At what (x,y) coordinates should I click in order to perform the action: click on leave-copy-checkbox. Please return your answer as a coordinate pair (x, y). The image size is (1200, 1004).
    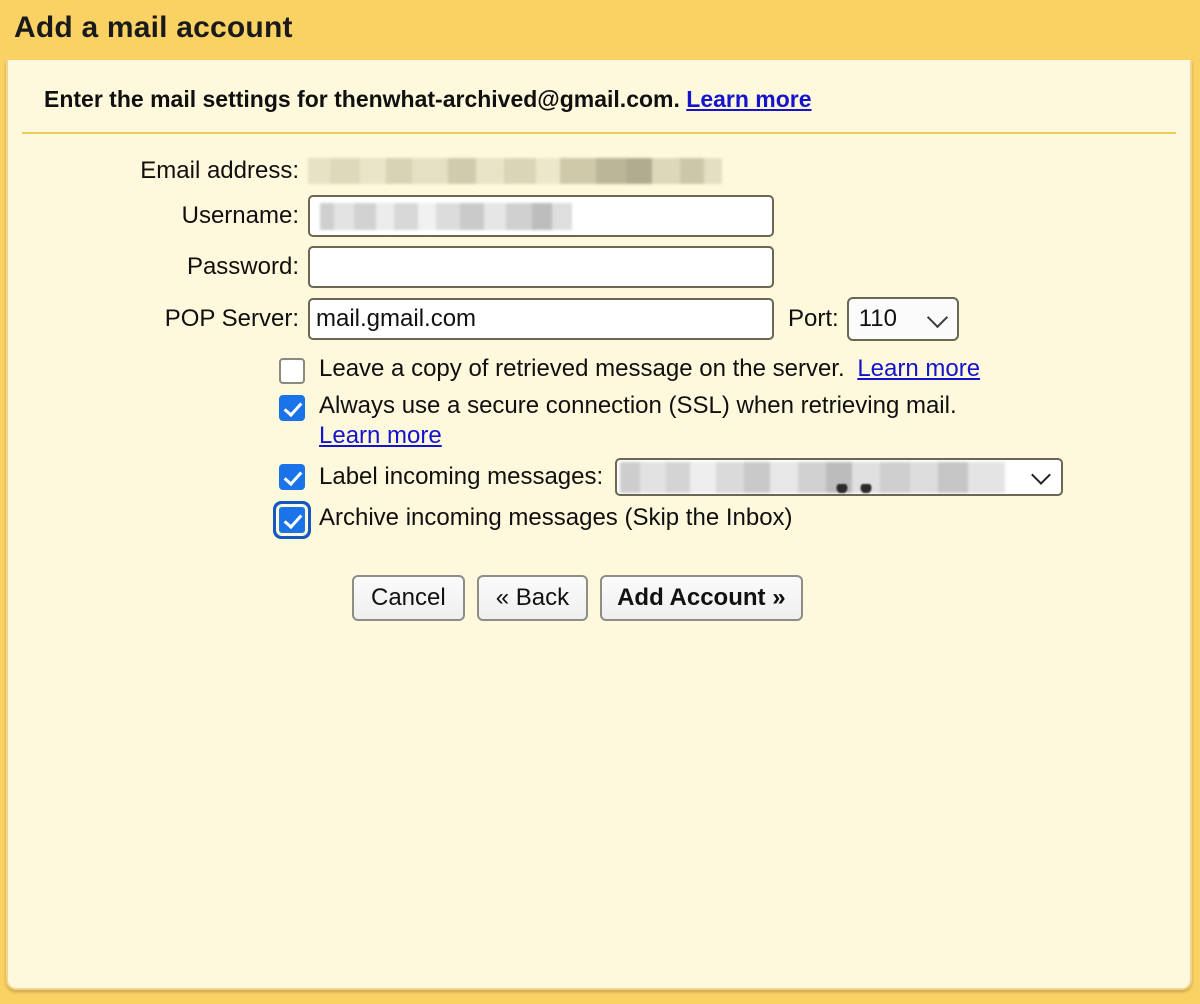
    Looking at the image, I should click on (292, 371).